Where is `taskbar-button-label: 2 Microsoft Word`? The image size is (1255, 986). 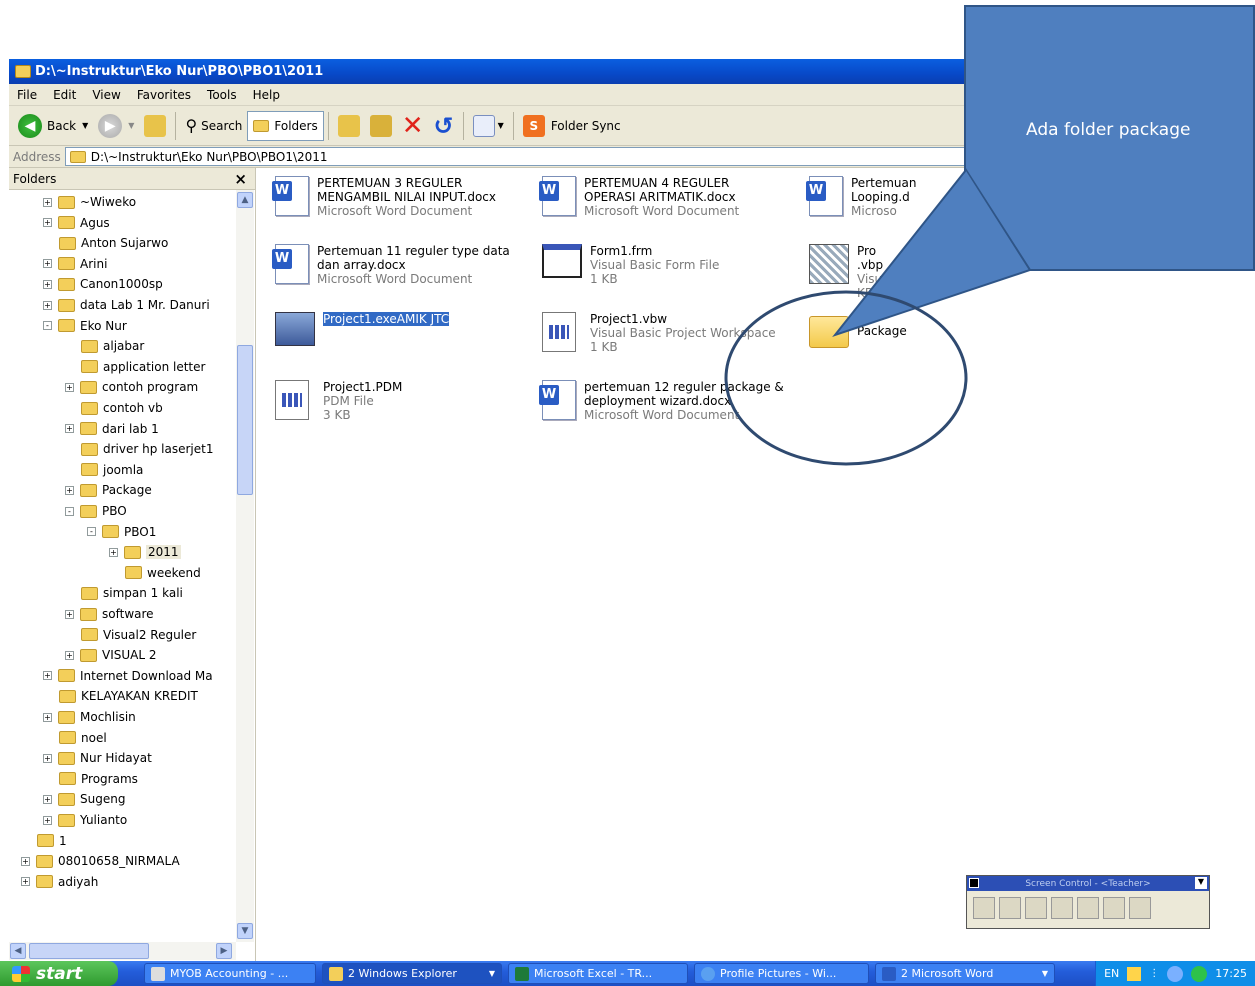
taskbar-button-label: 2 Microsoft Word is located at coordinates (947, 973).